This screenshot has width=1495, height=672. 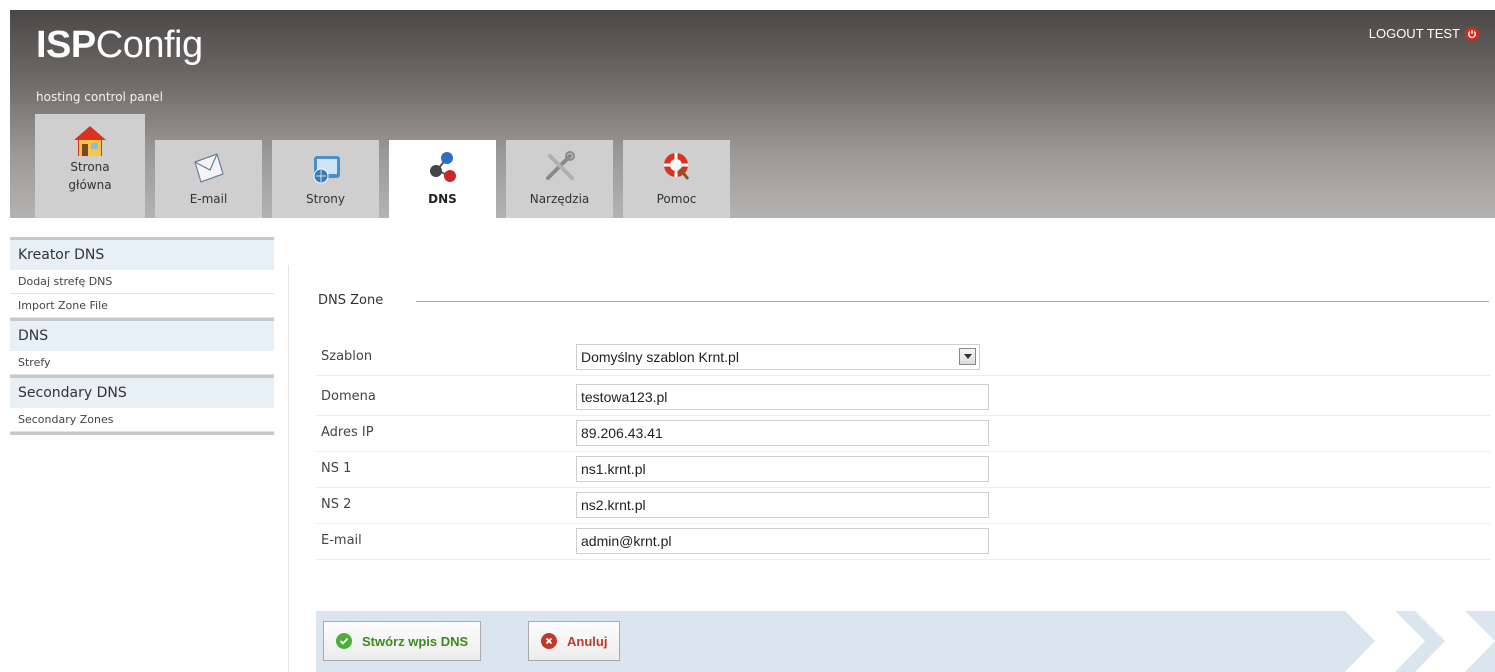 I want to click on form-row-domain: Domena testowa123.pl, so click(x=903, y=398).